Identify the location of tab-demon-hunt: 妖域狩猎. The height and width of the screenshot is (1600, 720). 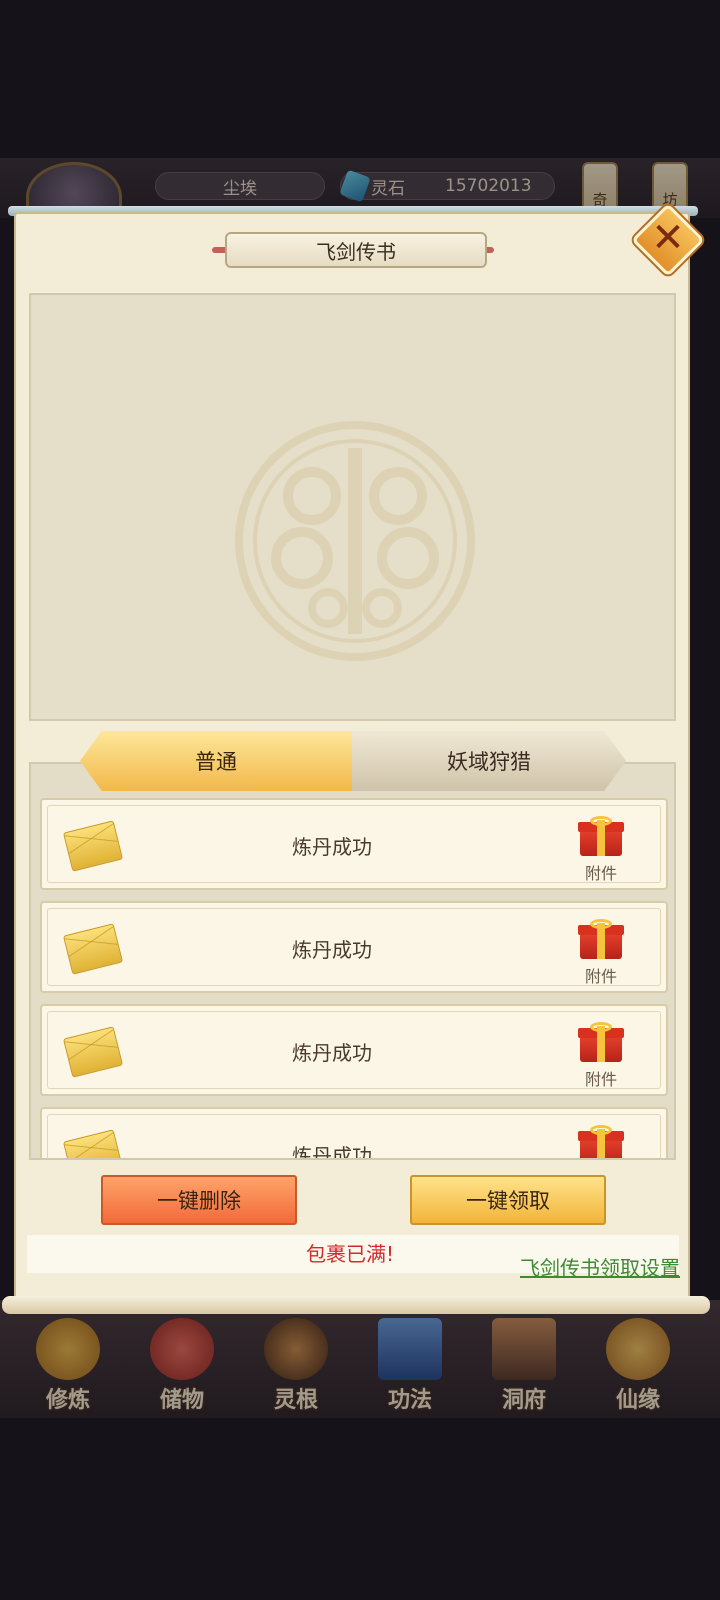
(489, 761).